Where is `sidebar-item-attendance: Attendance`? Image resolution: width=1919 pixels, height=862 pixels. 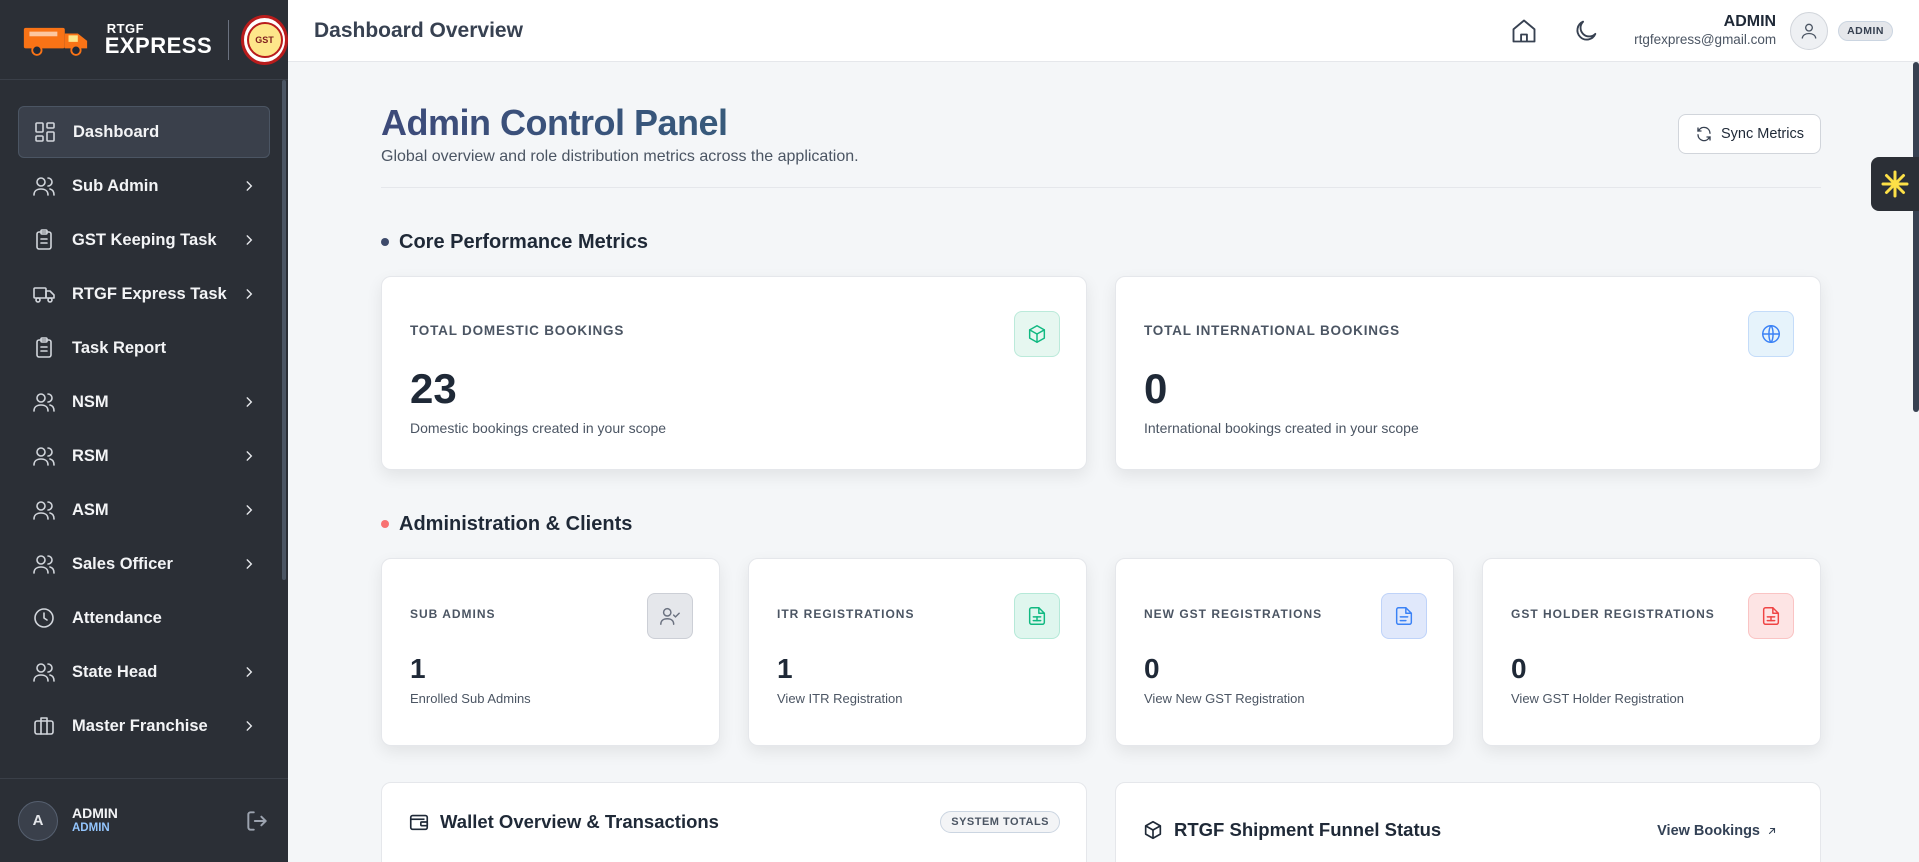
sidebar-item-attendance: Attendance is located at coordinates (144, 618).